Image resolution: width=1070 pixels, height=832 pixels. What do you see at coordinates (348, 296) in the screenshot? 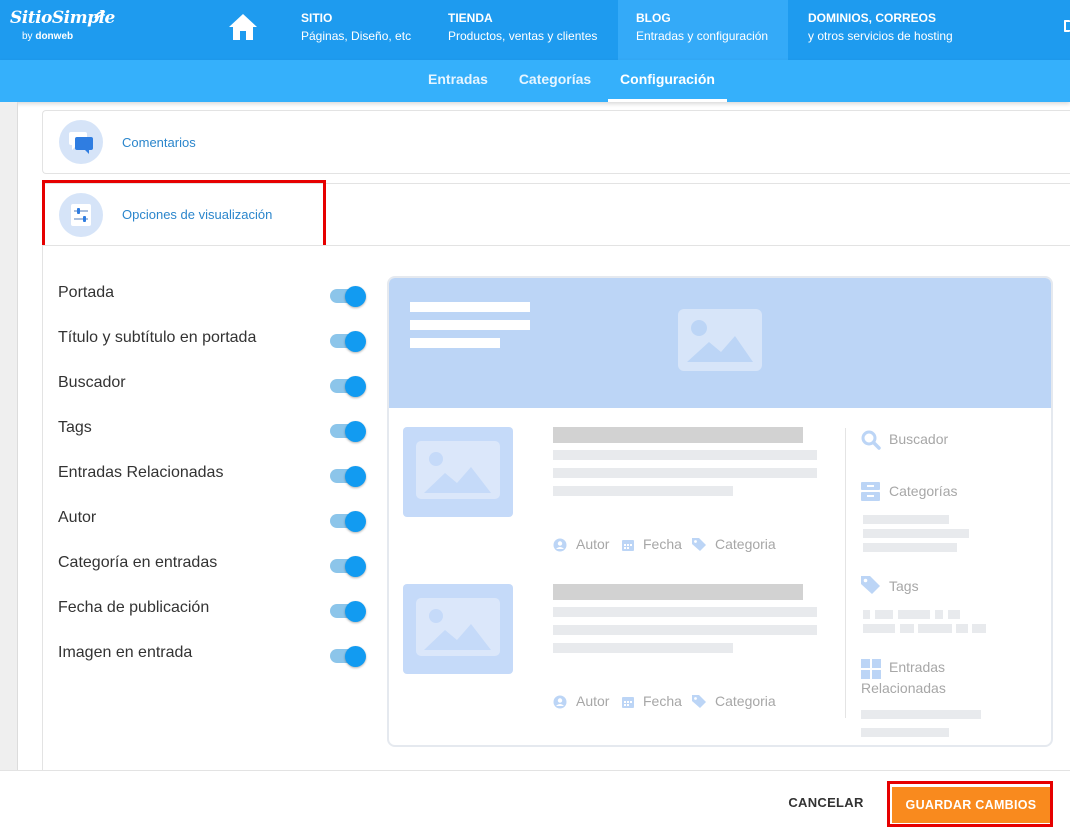
I see `toggle-switch-portada` at bounding box center [348, 296].